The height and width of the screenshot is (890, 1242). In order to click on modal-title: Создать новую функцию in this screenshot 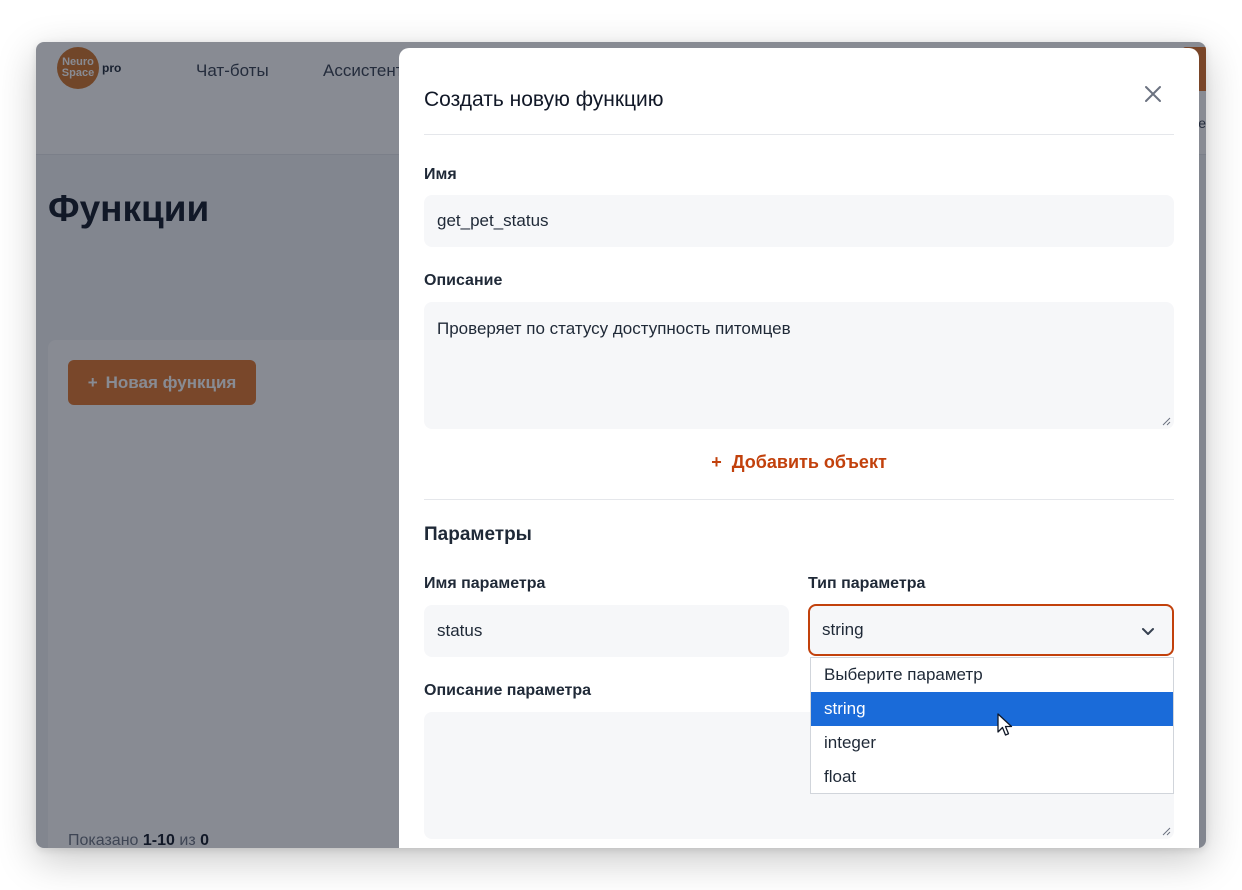, I will do `click(544, 99)`.